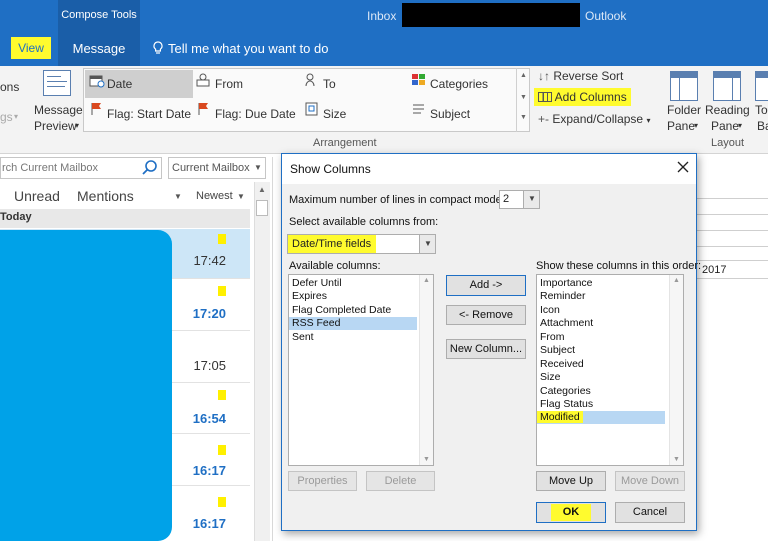 This screenshot has height=541, width=768. Describe the element at coordinates (601, 323) in the screenshot. I see `list-item: Attachment` at that location.